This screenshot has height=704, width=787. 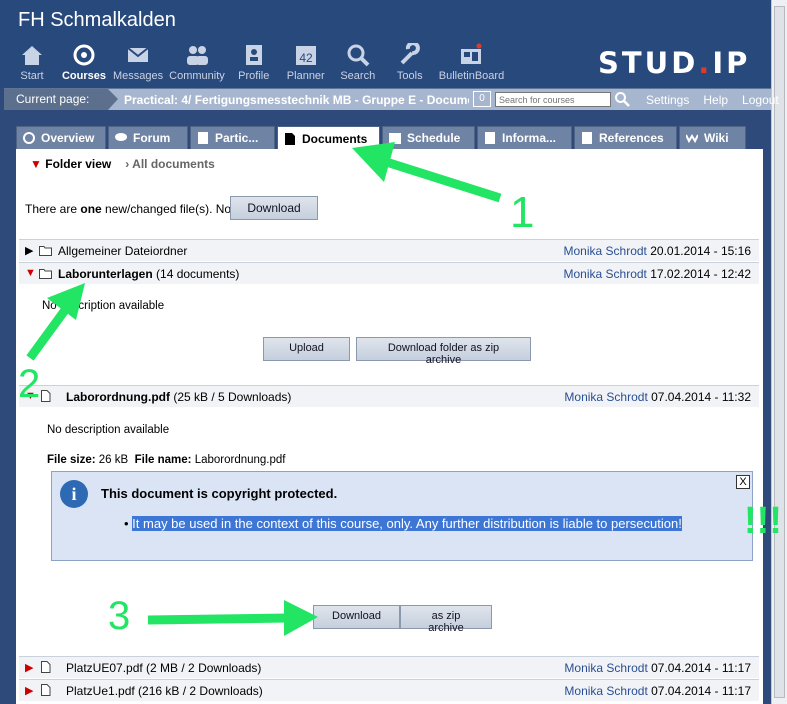 I want to click on arrow-1-shaft, so click(x=440, y=179).